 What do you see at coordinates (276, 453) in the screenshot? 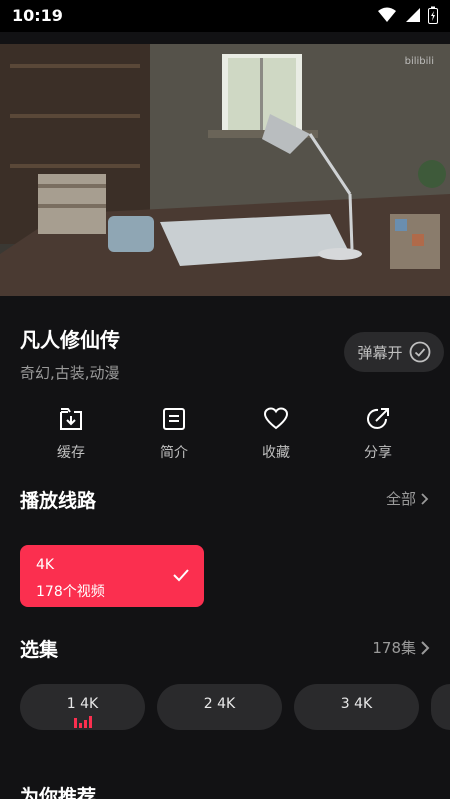
I see `favorite-label: 收藏` at bounding box center [276, 453].